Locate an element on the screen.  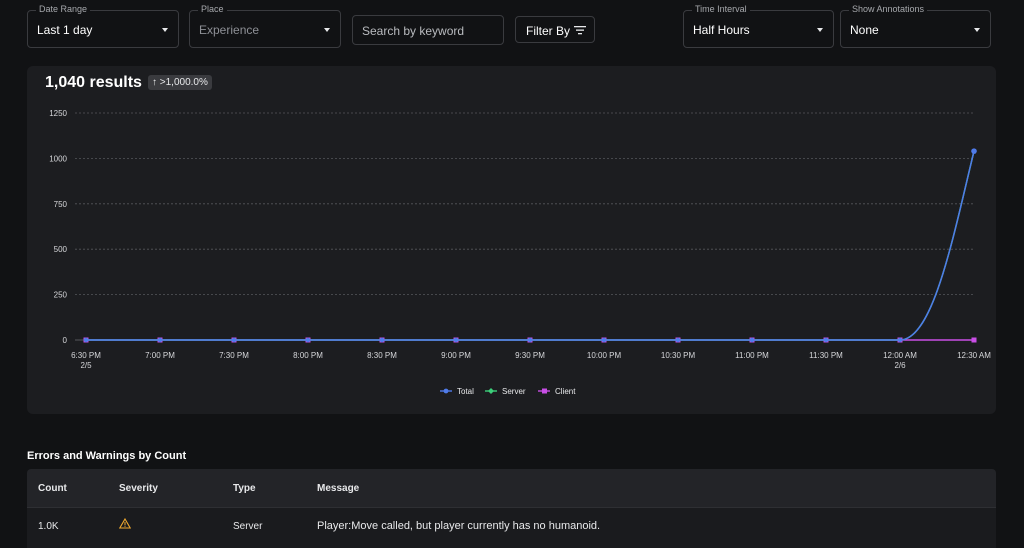
legend-label-total: Total is located at coordinates (465, 391).